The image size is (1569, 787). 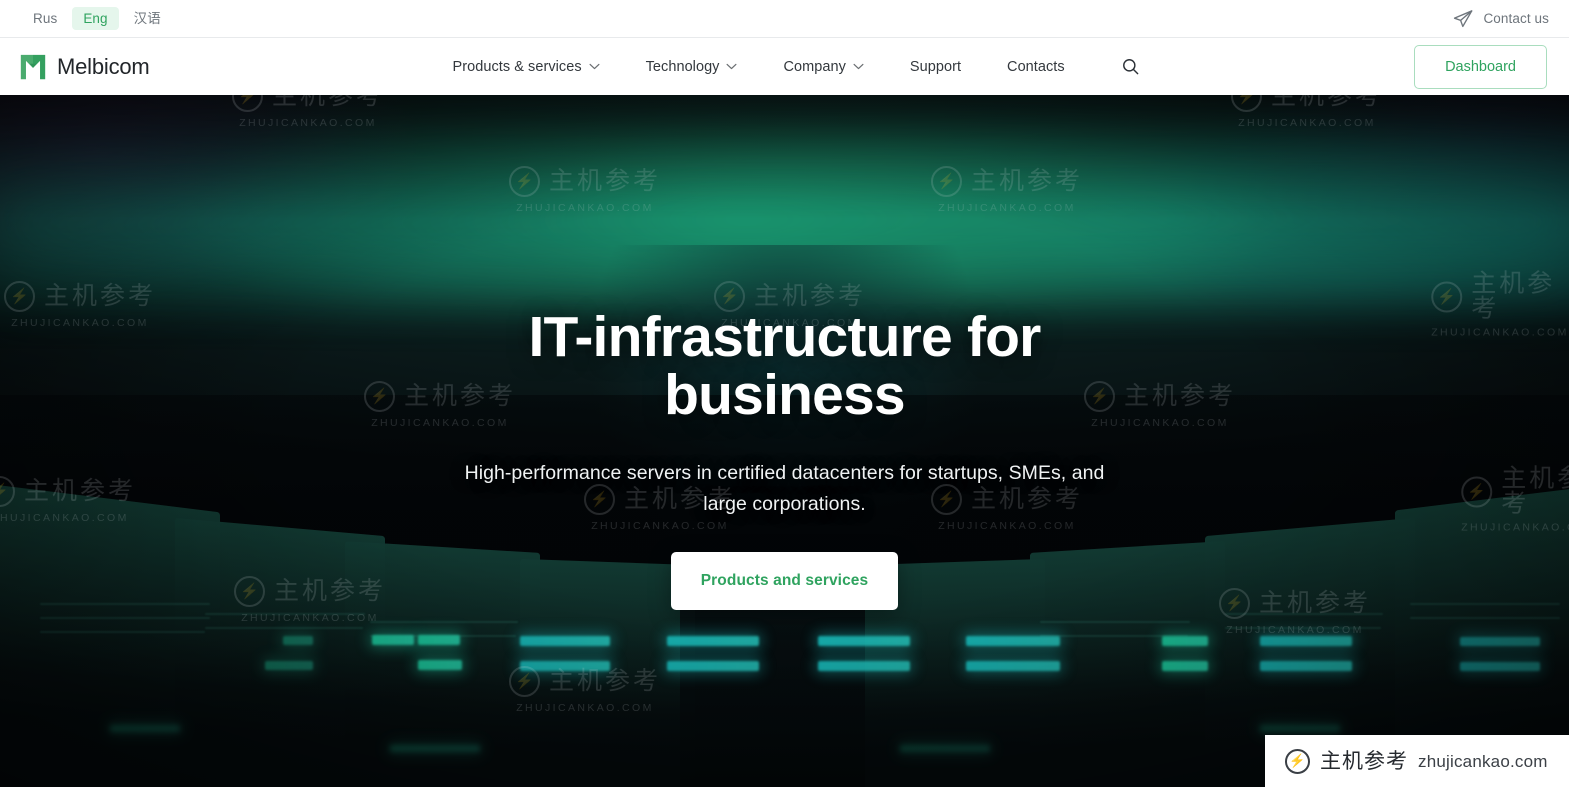 I want to click on brand-logo-link: Melbicom, so click(x=84, y=67).